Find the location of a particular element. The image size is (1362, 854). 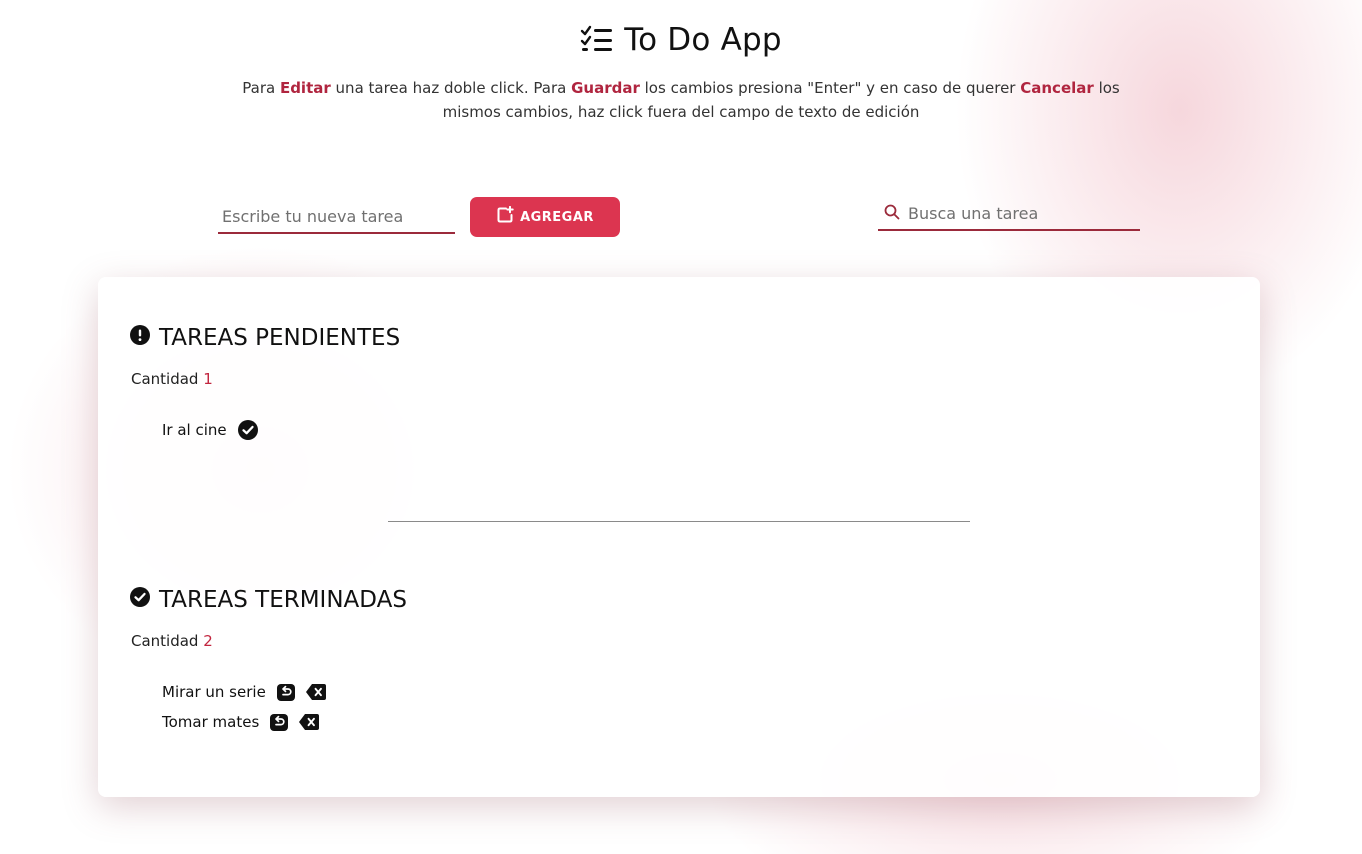

pending-count: Cantidad 1 is located at coordinates (172, 379).